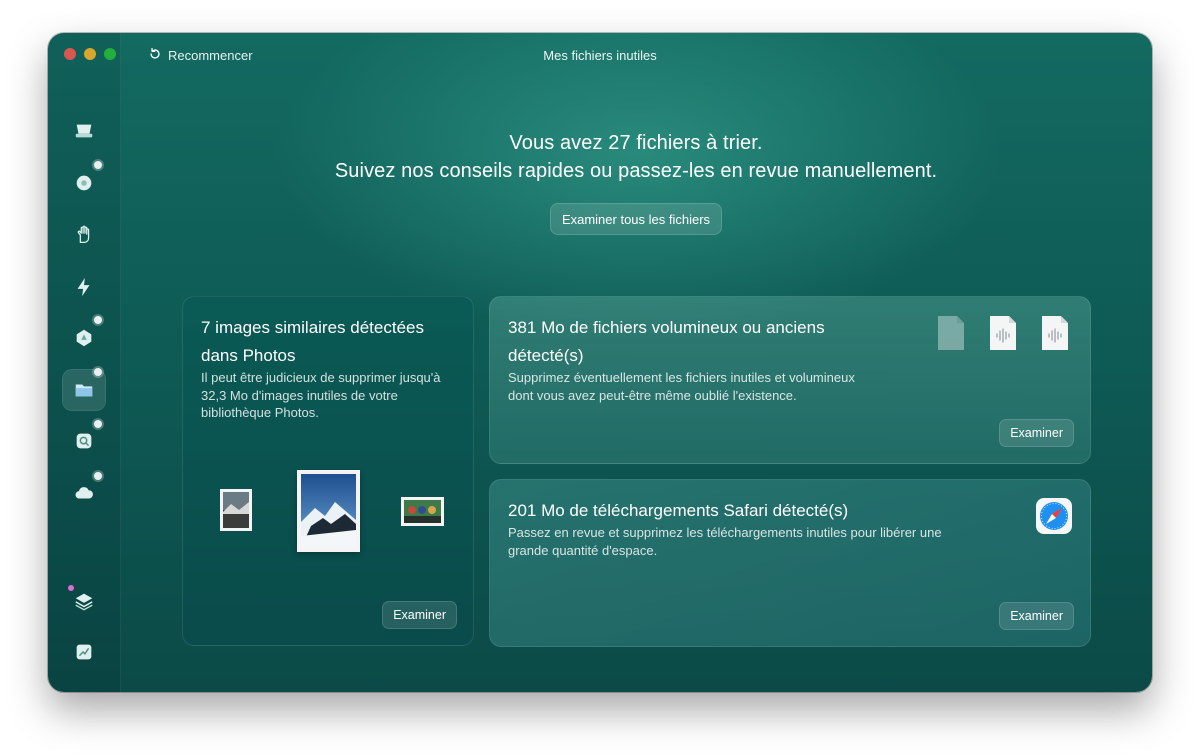 The image size is (1200, 756). I want to click on disk-icon, so click(84, 131).